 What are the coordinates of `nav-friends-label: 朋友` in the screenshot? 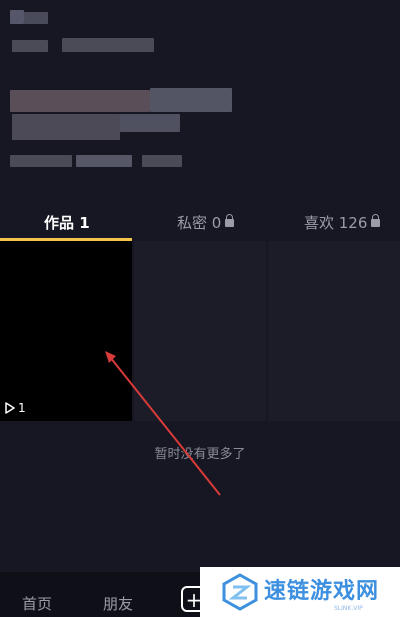 It's located at (118, 604).